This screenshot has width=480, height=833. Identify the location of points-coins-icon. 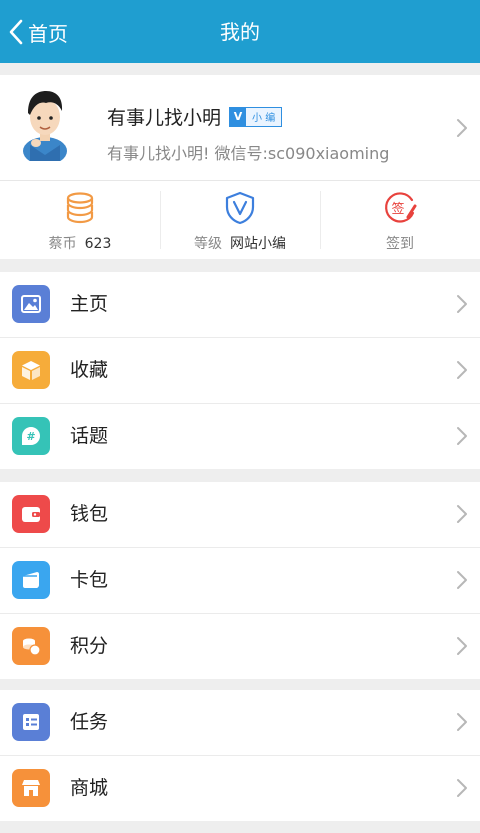
(31, 646).